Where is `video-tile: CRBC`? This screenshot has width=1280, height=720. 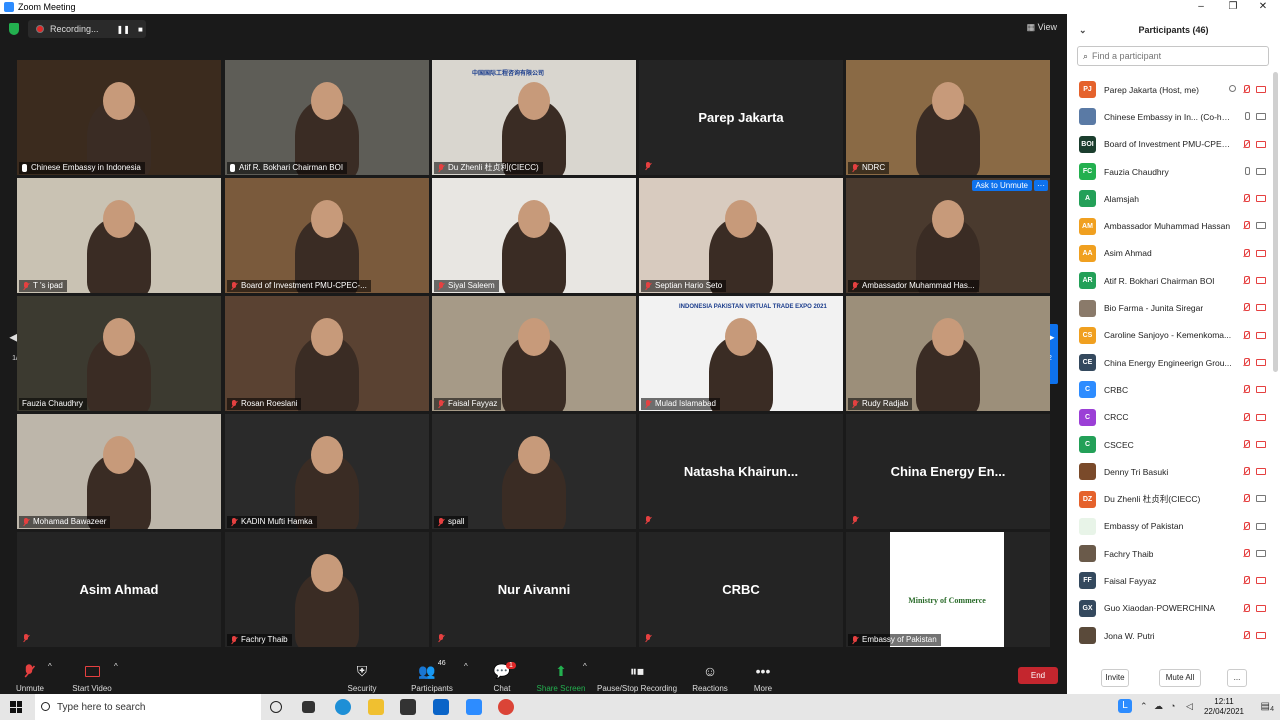 video-tile: CRBC is located at coordinates (741, 589).